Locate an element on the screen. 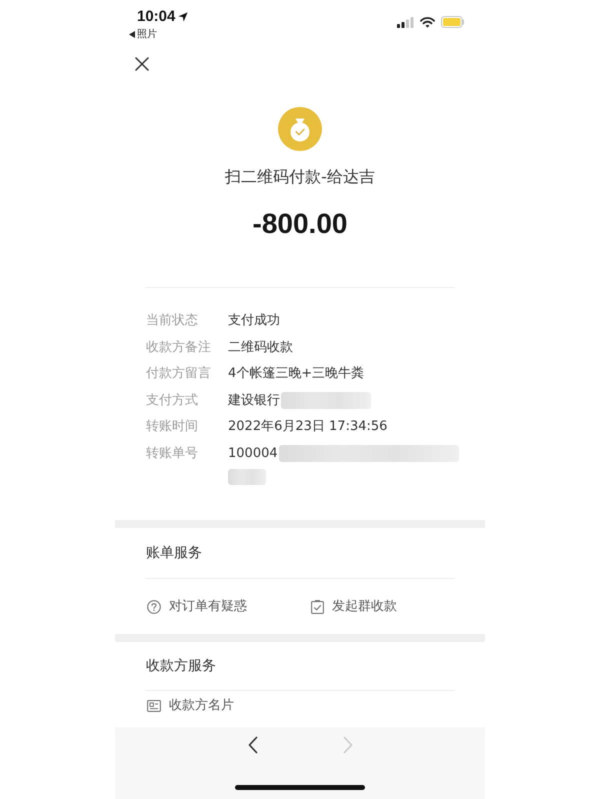 The width and height of the screenshot is (600, 799). detail-label: 转账时间 is located at coordinates (172, 427).